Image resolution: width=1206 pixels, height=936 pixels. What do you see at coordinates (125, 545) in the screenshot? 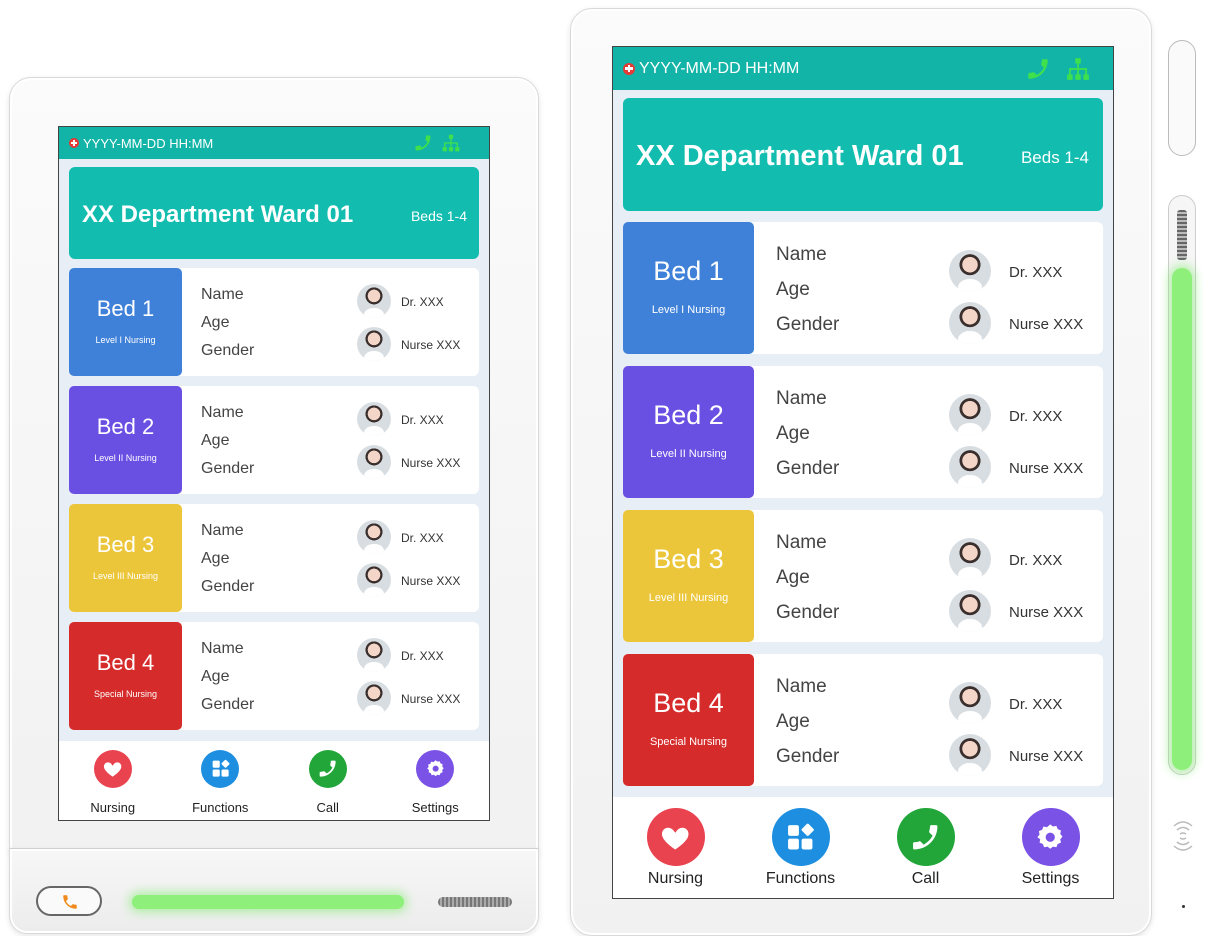
I see `bed-number: Bed 3` at bounding box center [125, 545].